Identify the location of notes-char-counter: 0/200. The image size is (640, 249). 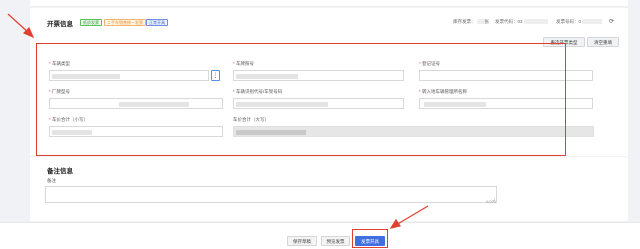
(491, 201).